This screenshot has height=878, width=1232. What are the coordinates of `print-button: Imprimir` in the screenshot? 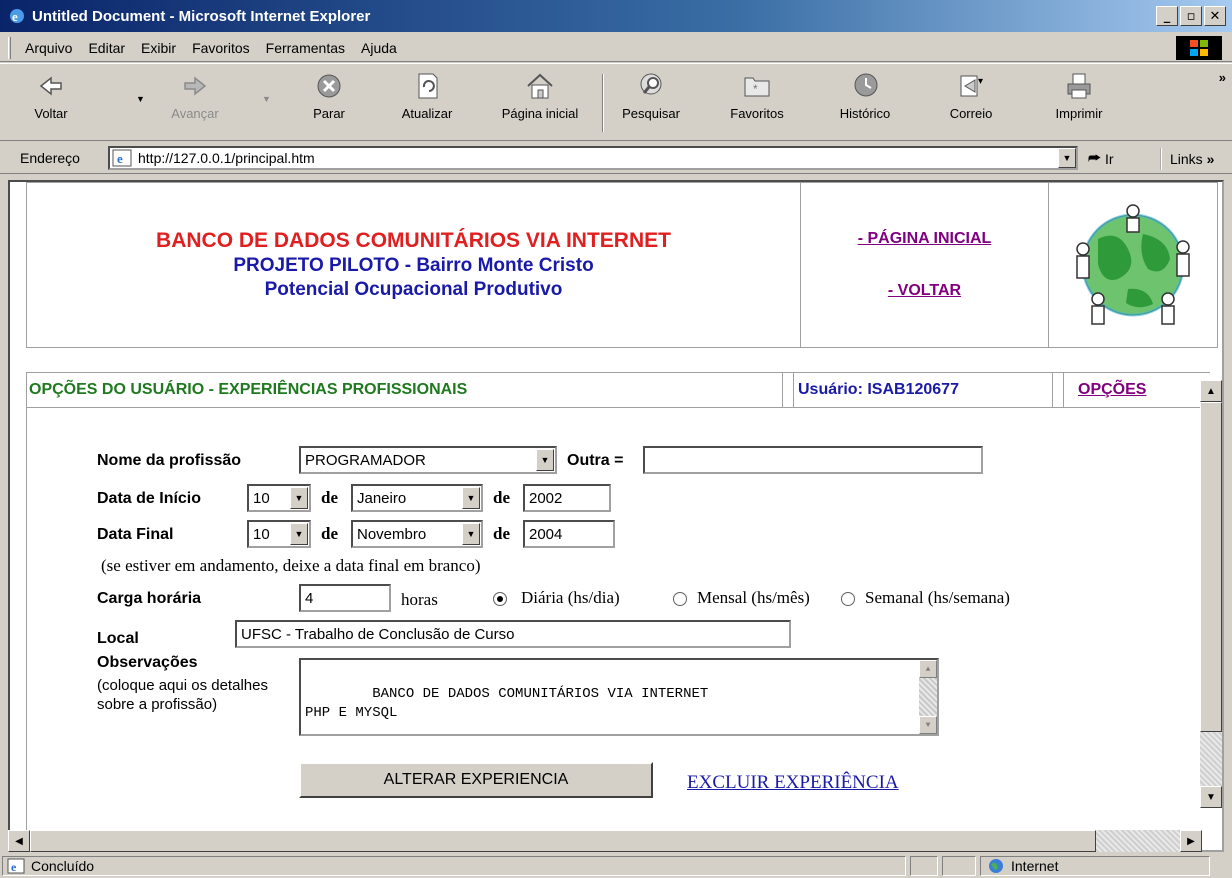 It's located at (1079, 103).